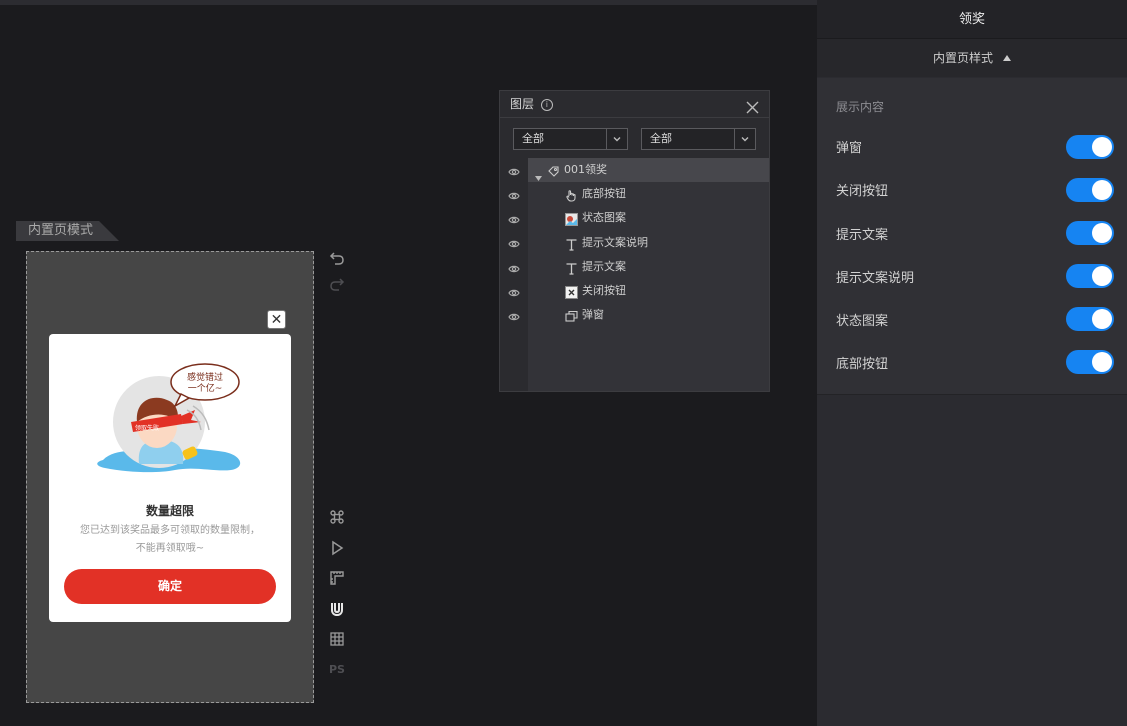  Describe the element at coordinates (972, 236) in the screenshot. I see `display-content-section: 展示内容 弹窗 关闭按钮 提示文案 提示文案说明 状态图案 底部按钮` at that location.